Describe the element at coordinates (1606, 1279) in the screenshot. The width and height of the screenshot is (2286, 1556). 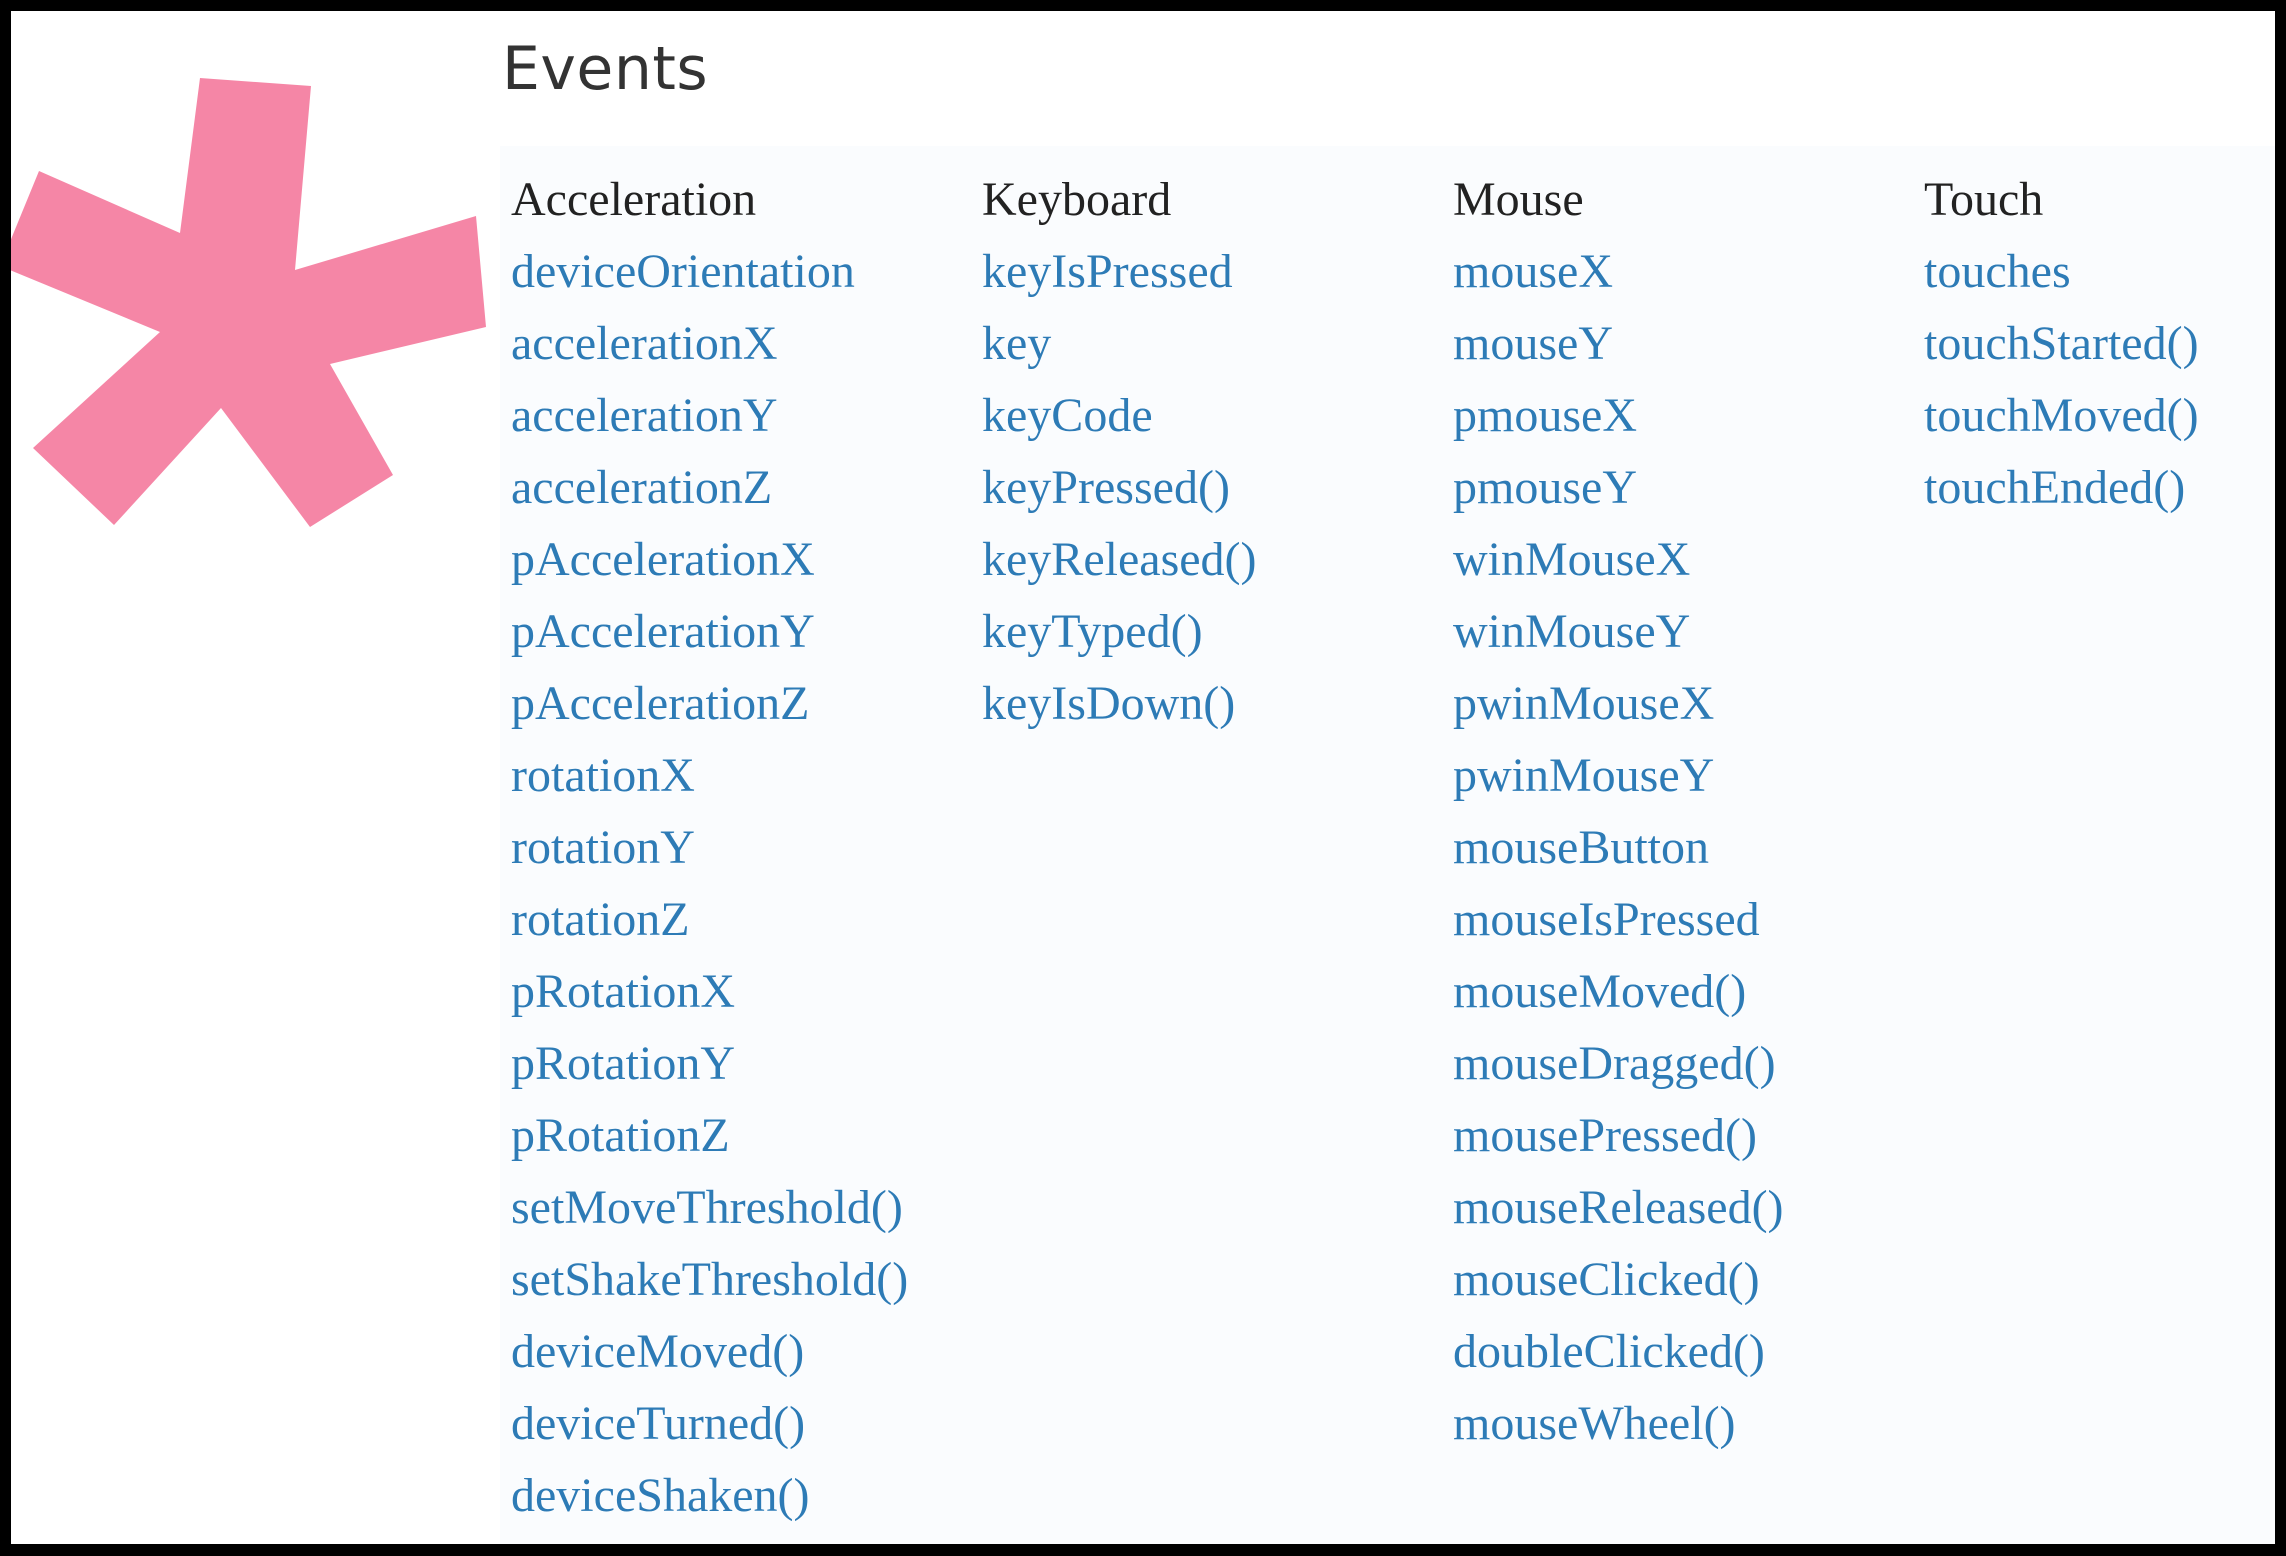
I see `reference-link: mouseClicked()` at that location.